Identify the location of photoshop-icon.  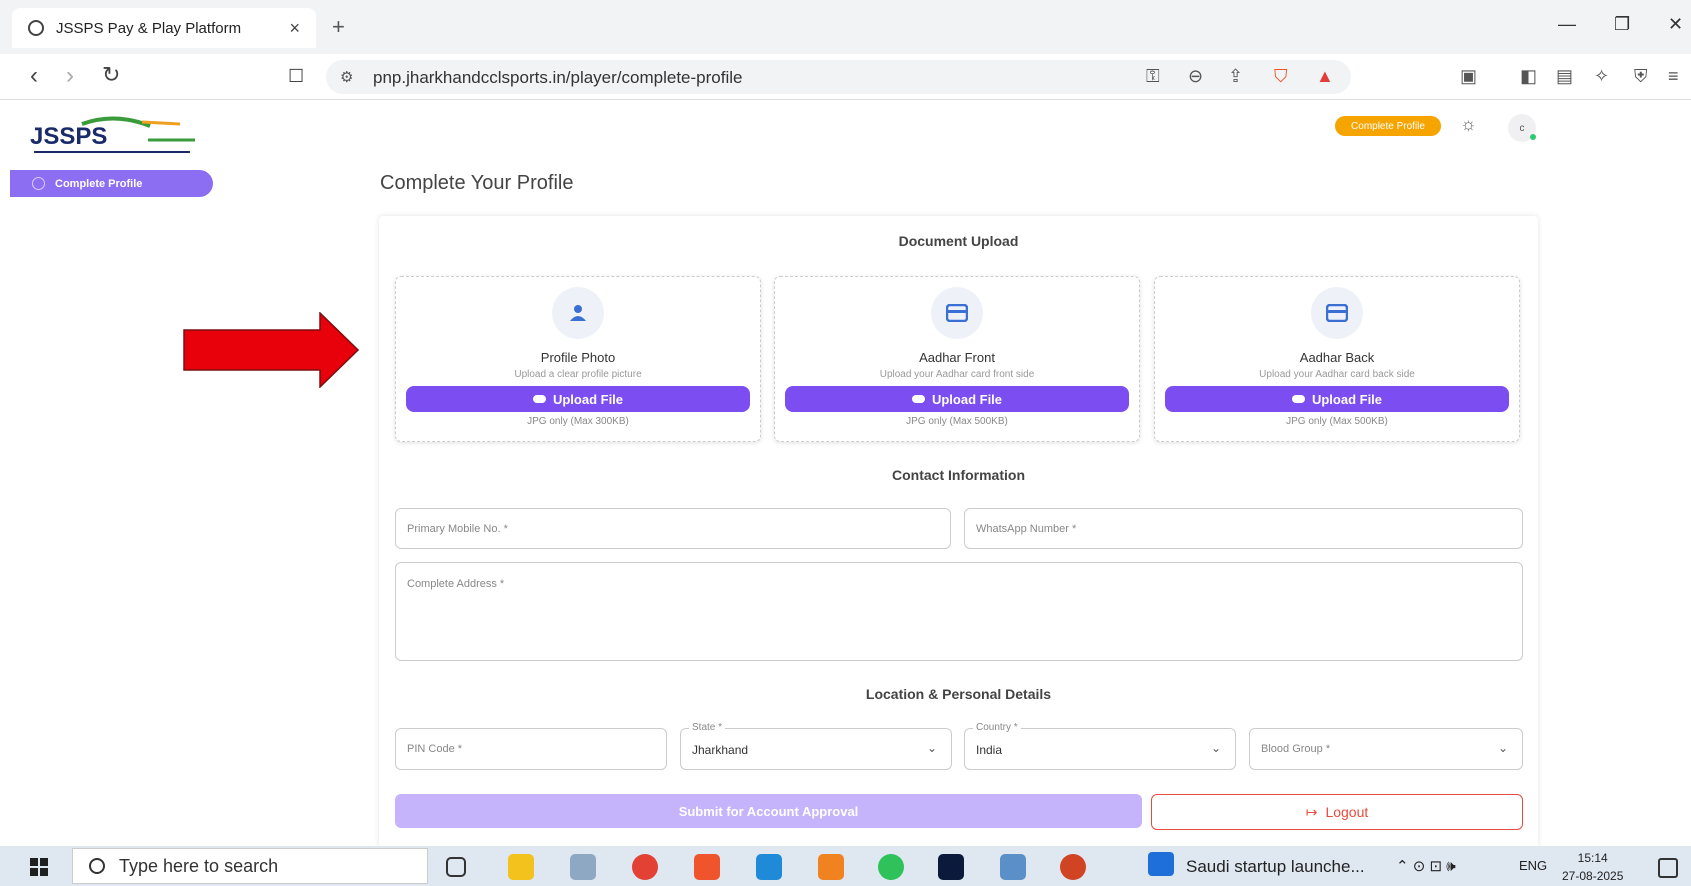
(951, 867).